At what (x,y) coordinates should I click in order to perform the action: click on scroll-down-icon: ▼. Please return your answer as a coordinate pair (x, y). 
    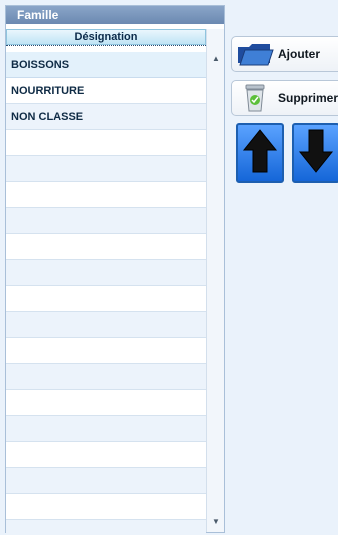
    Looking at the image, I should click on (216, 522).